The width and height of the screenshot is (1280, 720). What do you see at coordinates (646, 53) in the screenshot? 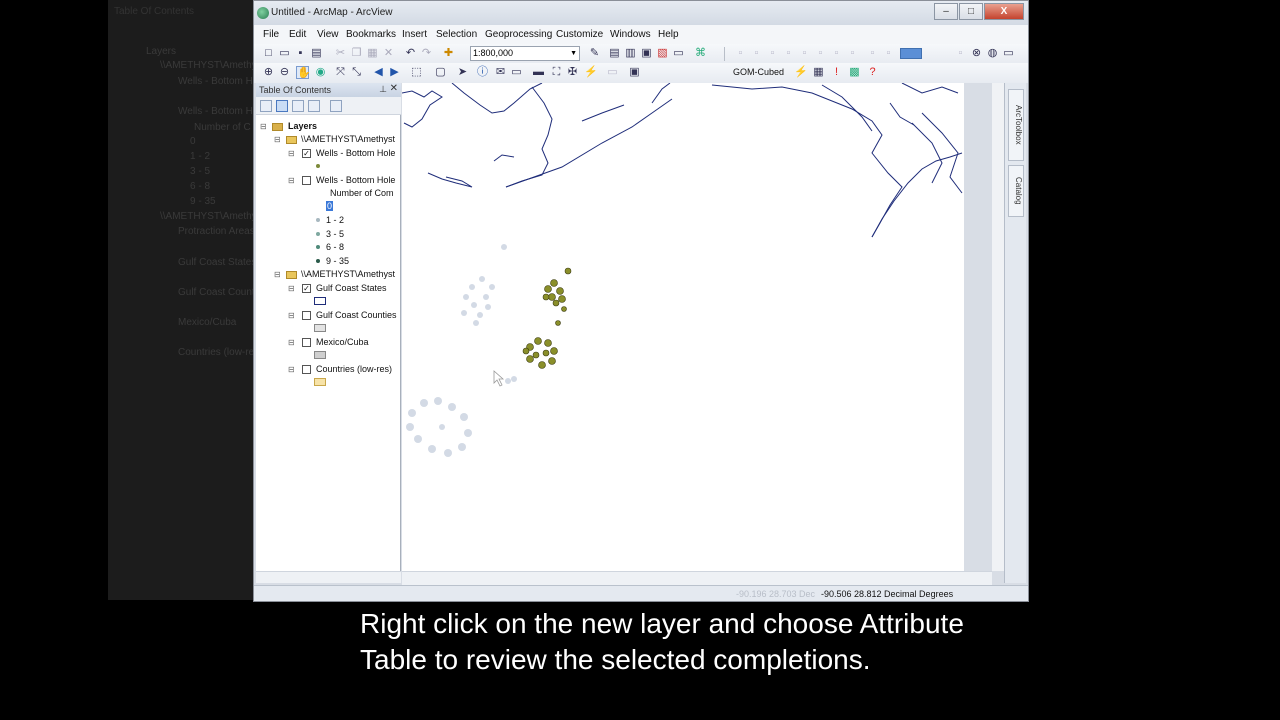
I see `search-window-icon: ▣` at bounding box center [646, 53].